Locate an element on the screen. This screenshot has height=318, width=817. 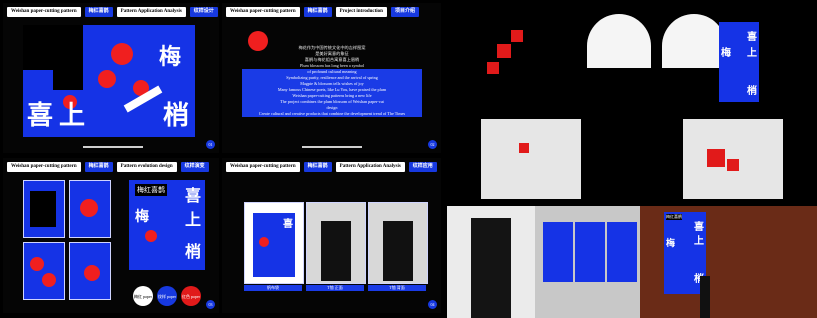
tote-bag: 梅 喜 上 梢 is located at coordinates (739, 62).